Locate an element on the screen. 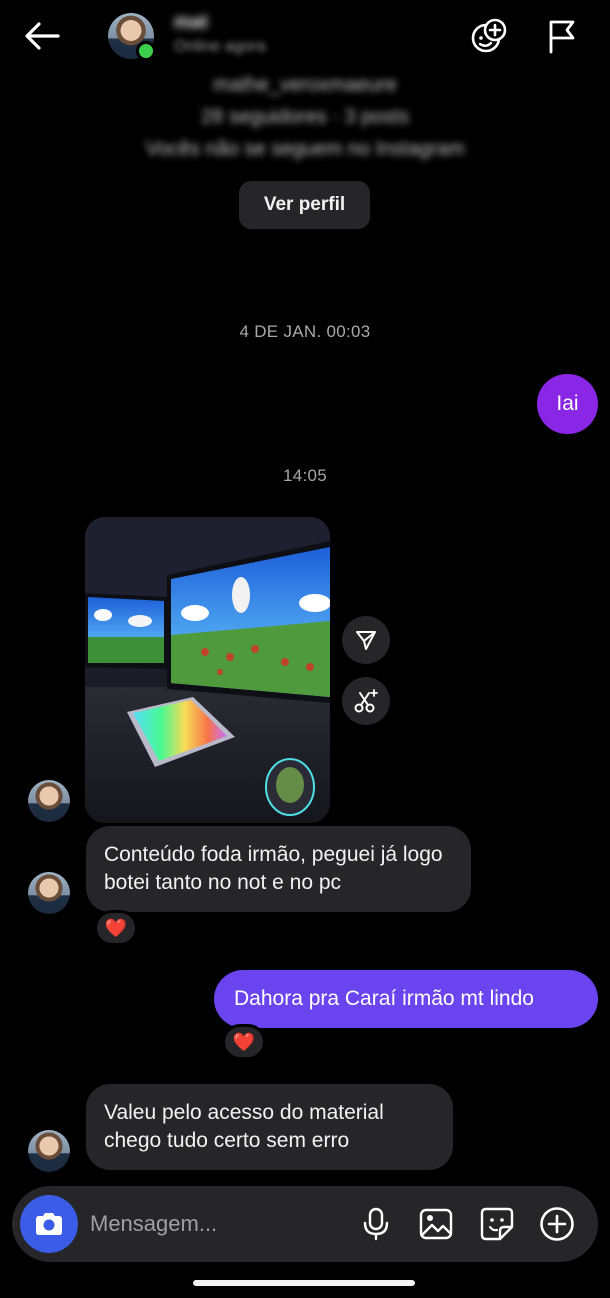 Image resolution: width=610 pixels, height=1298 pixels. plus-circle-icon is located at coordinates (557, 1224).